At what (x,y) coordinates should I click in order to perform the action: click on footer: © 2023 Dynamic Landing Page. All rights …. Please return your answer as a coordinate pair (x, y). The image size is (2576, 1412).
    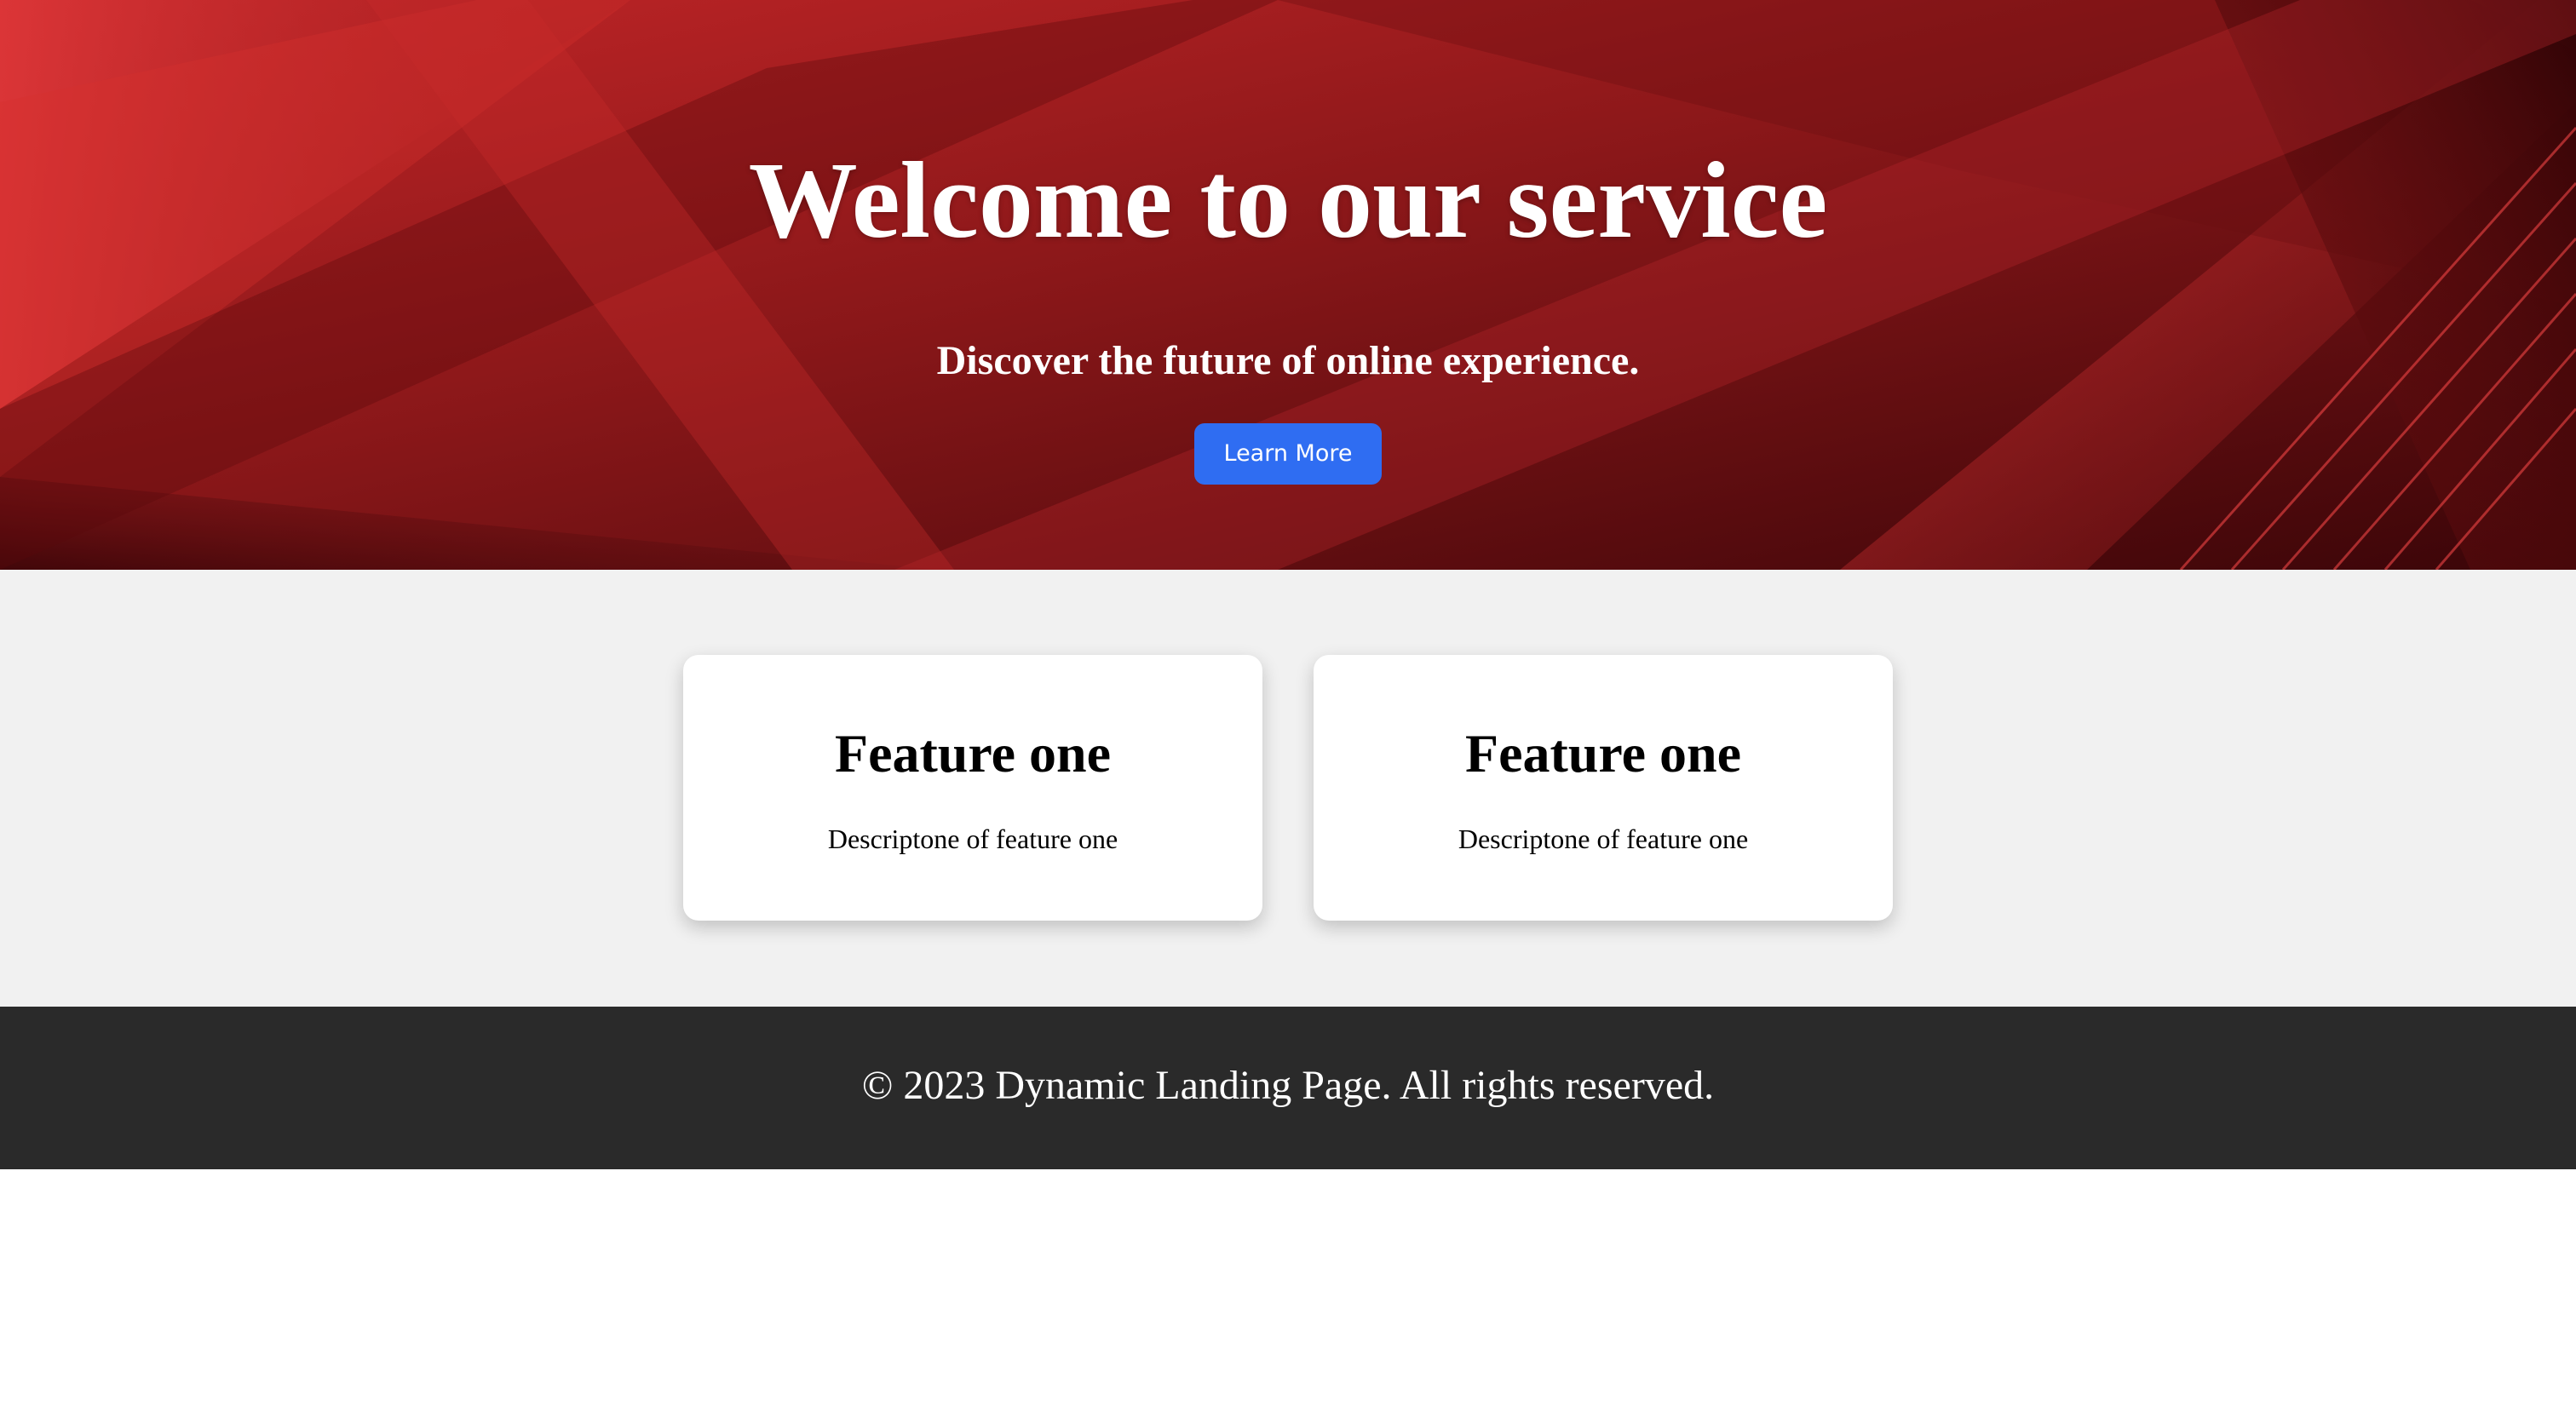
    Looking at the image, I should click on (1288, 1088).